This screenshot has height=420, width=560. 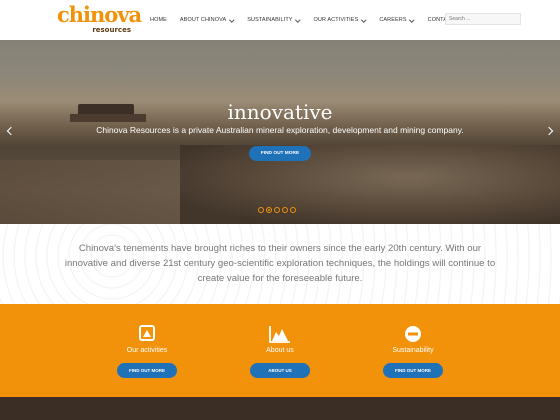 What do you see at coordinates (279, 334) in the screenshot?
I see `mountain-chart-icon` at bounding box center [279, 334].